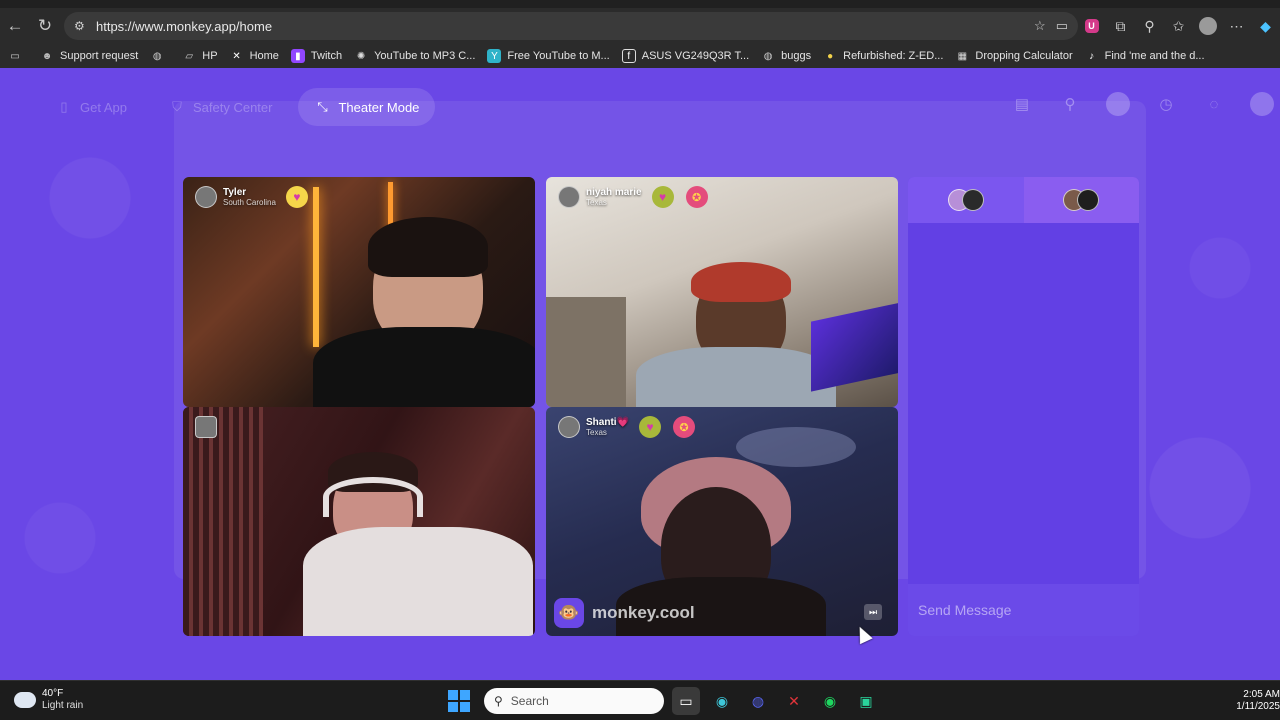  What do you see at coordinates (1166, 104) in the screenshot?
I see `history-icon: ◷` at bounding box center [1166, 104].